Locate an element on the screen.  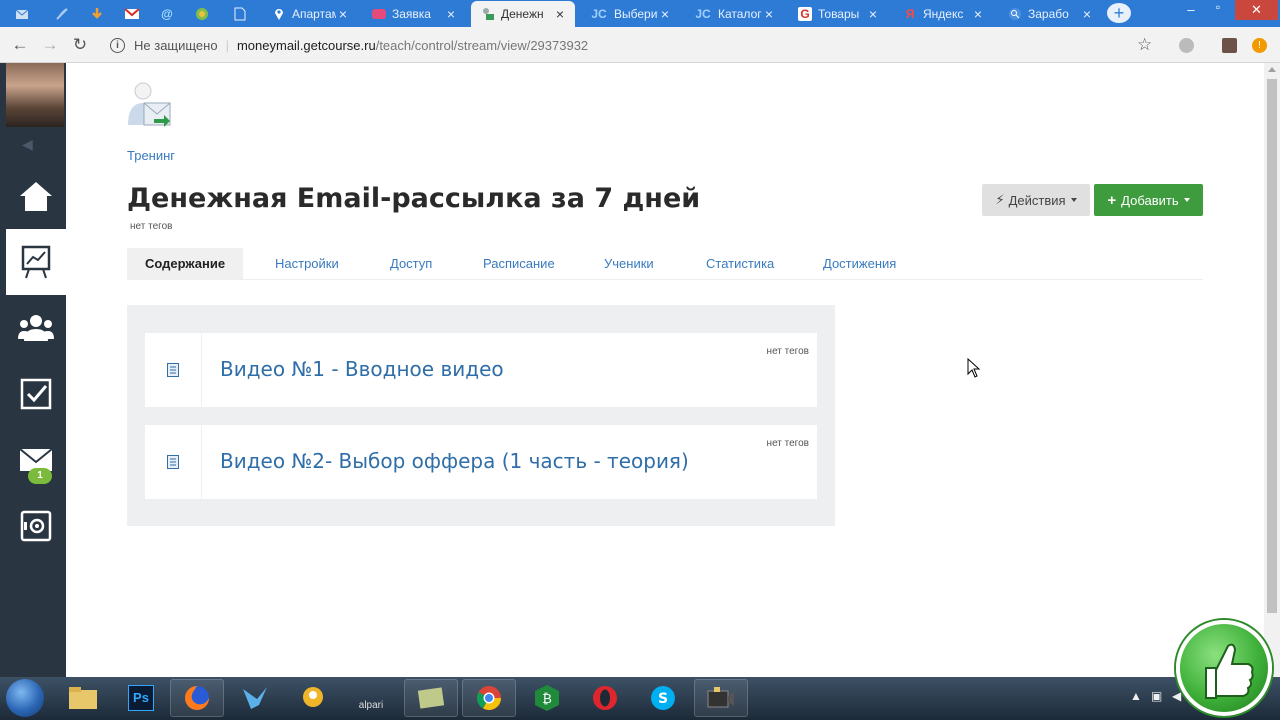
bitcoin-icon: ₿ is located at coordinates (547, 698).